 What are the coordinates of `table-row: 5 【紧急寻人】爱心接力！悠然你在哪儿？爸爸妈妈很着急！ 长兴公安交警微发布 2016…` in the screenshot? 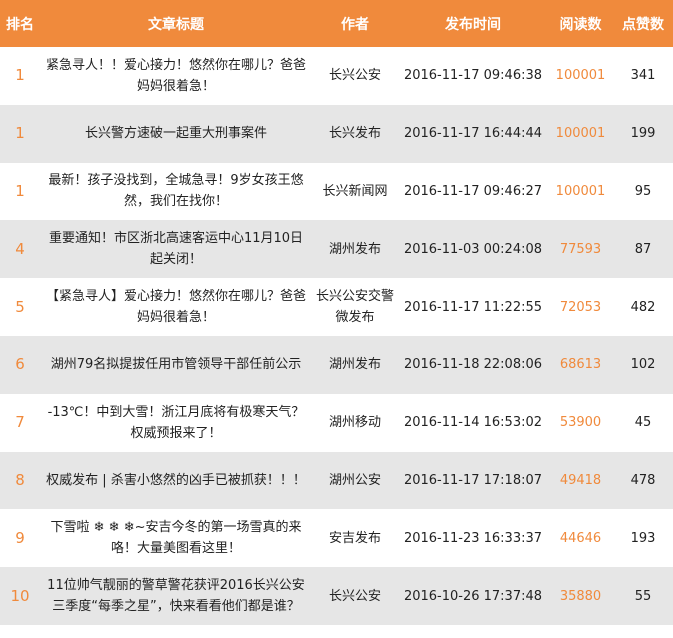 It's located at (336, 307).